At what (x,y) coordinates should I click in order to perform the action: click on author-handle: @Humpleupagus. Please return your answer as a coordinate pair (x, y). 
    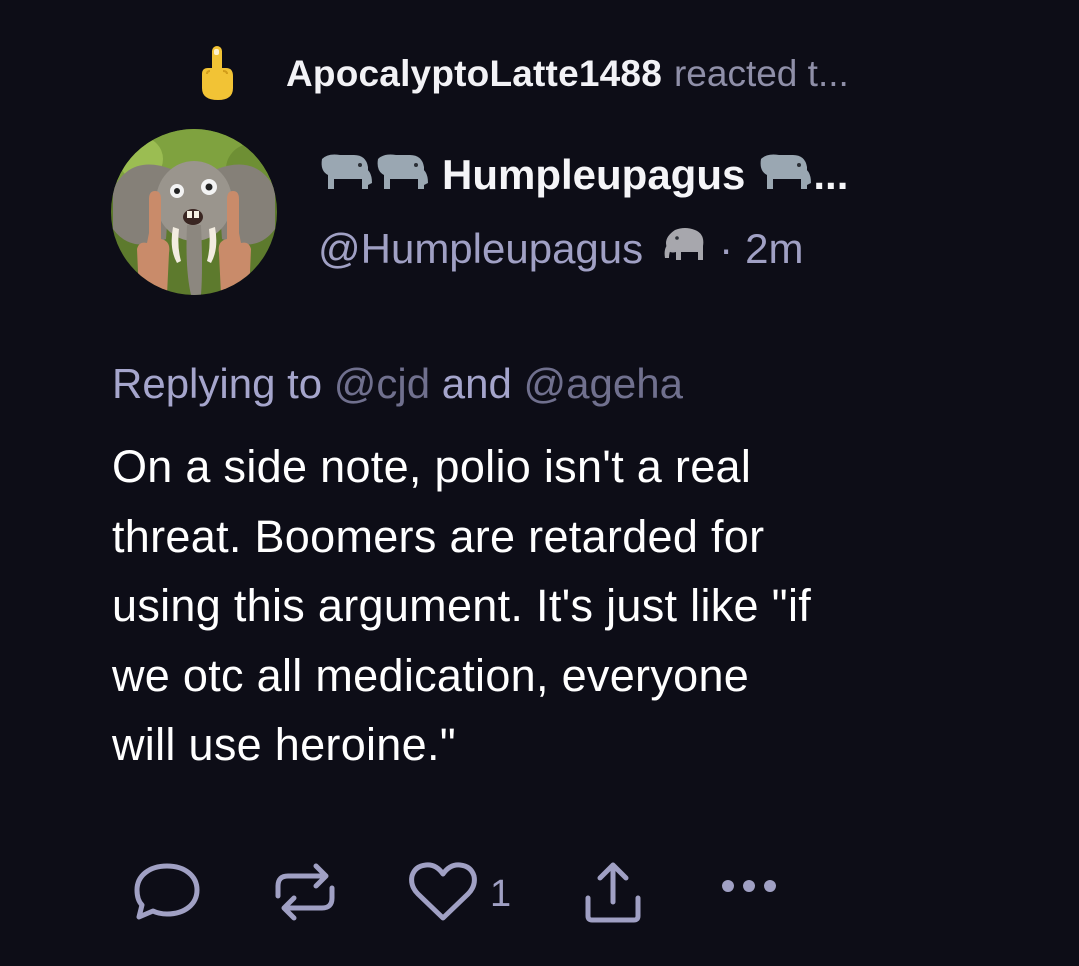
    Looking at the image, I should click on (480, 249).